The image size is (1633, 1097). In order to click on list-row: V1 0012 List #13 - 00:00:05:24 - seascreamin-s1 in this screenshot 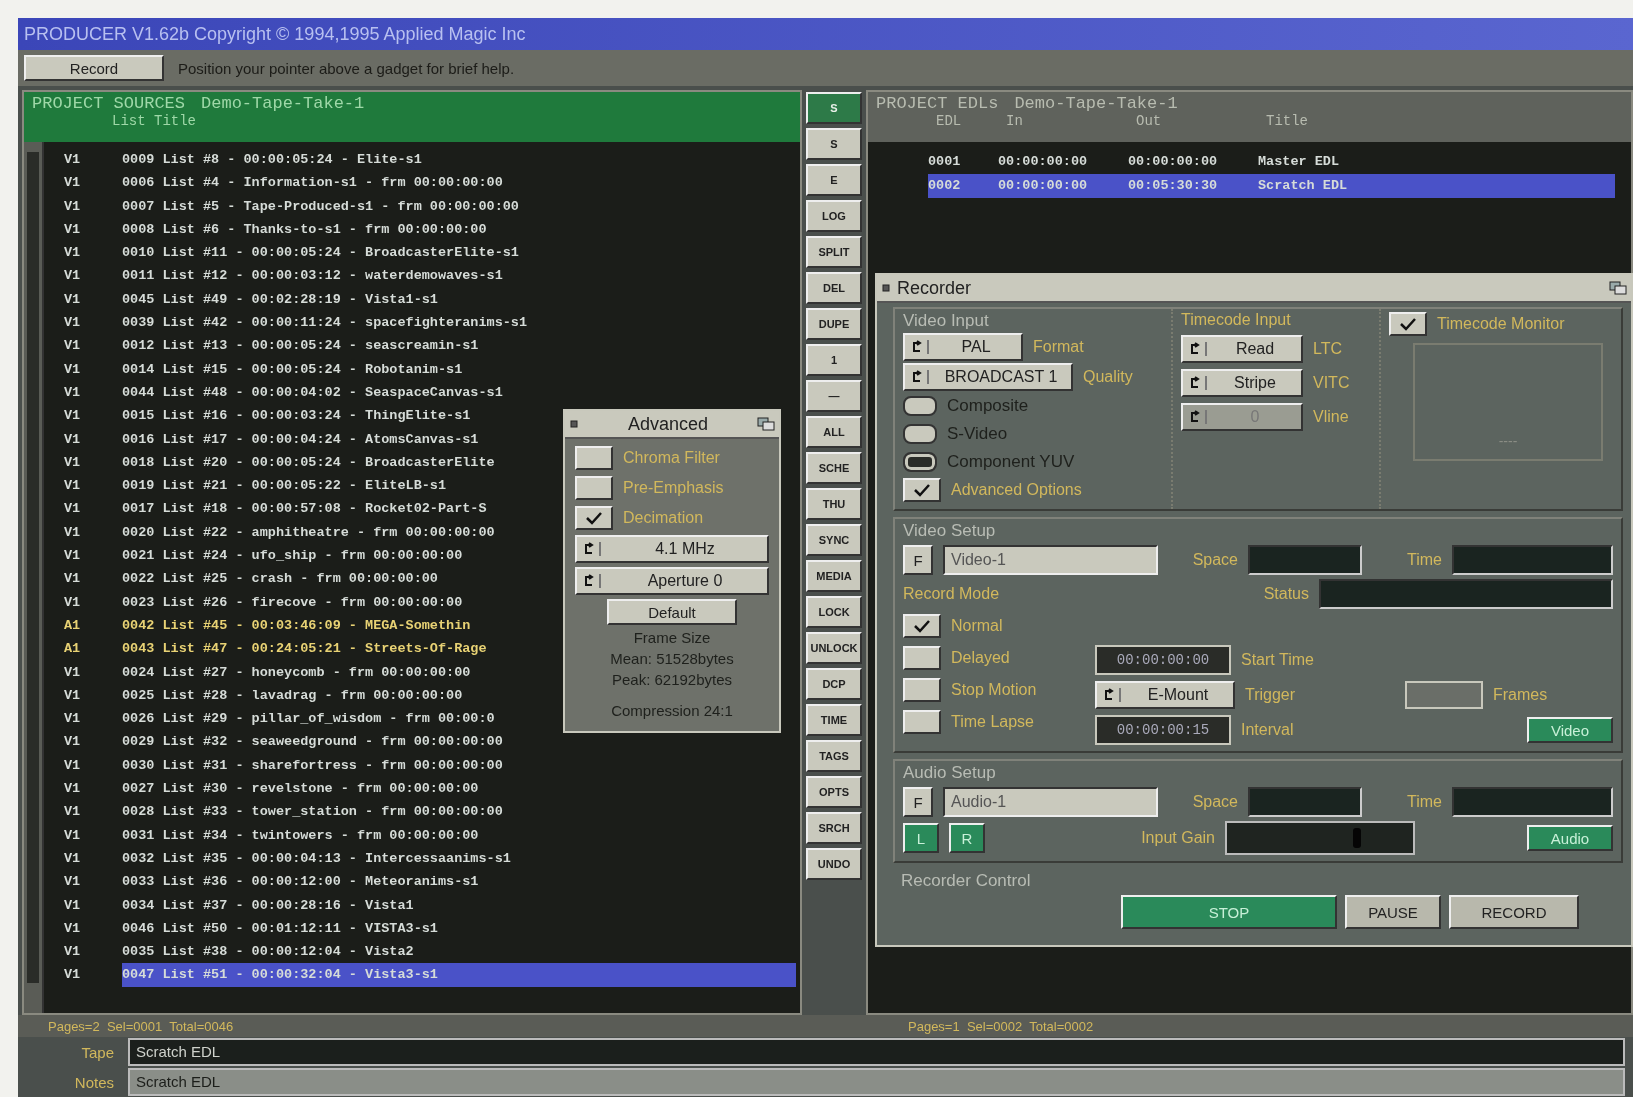, I will do `click(264, 346)`.